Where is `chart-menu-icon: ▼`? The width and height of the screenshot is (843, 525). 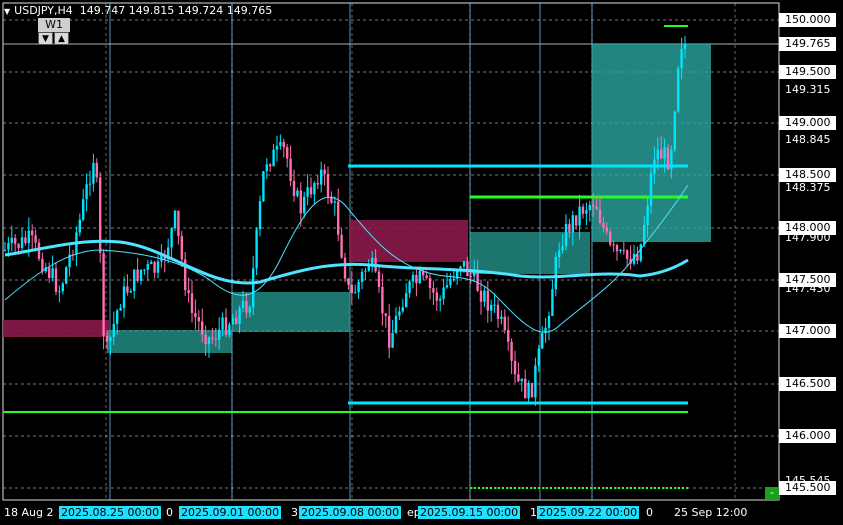
chart-menu-icon: ▼ is located at coordinates (7, 11).